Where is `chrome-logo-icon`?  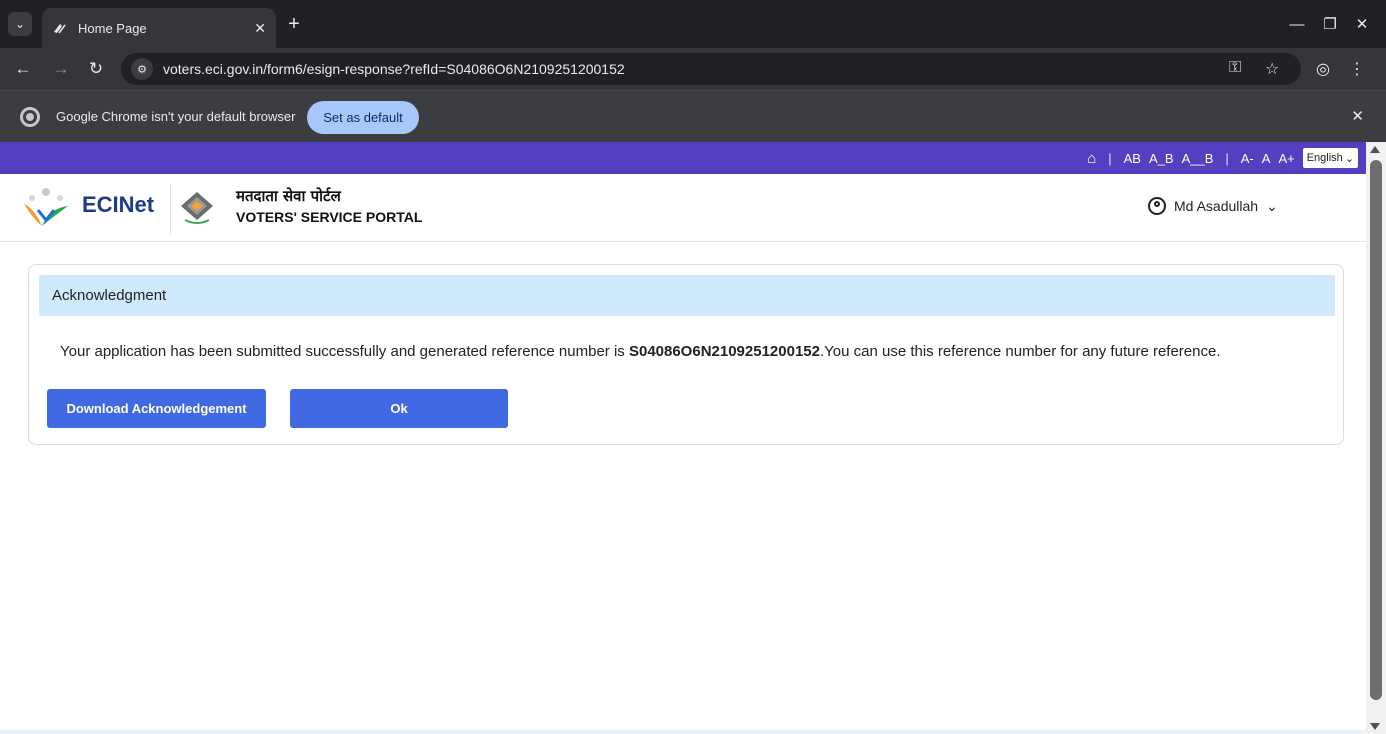 chrome-logo-icon is located at coordinates (30, 117).